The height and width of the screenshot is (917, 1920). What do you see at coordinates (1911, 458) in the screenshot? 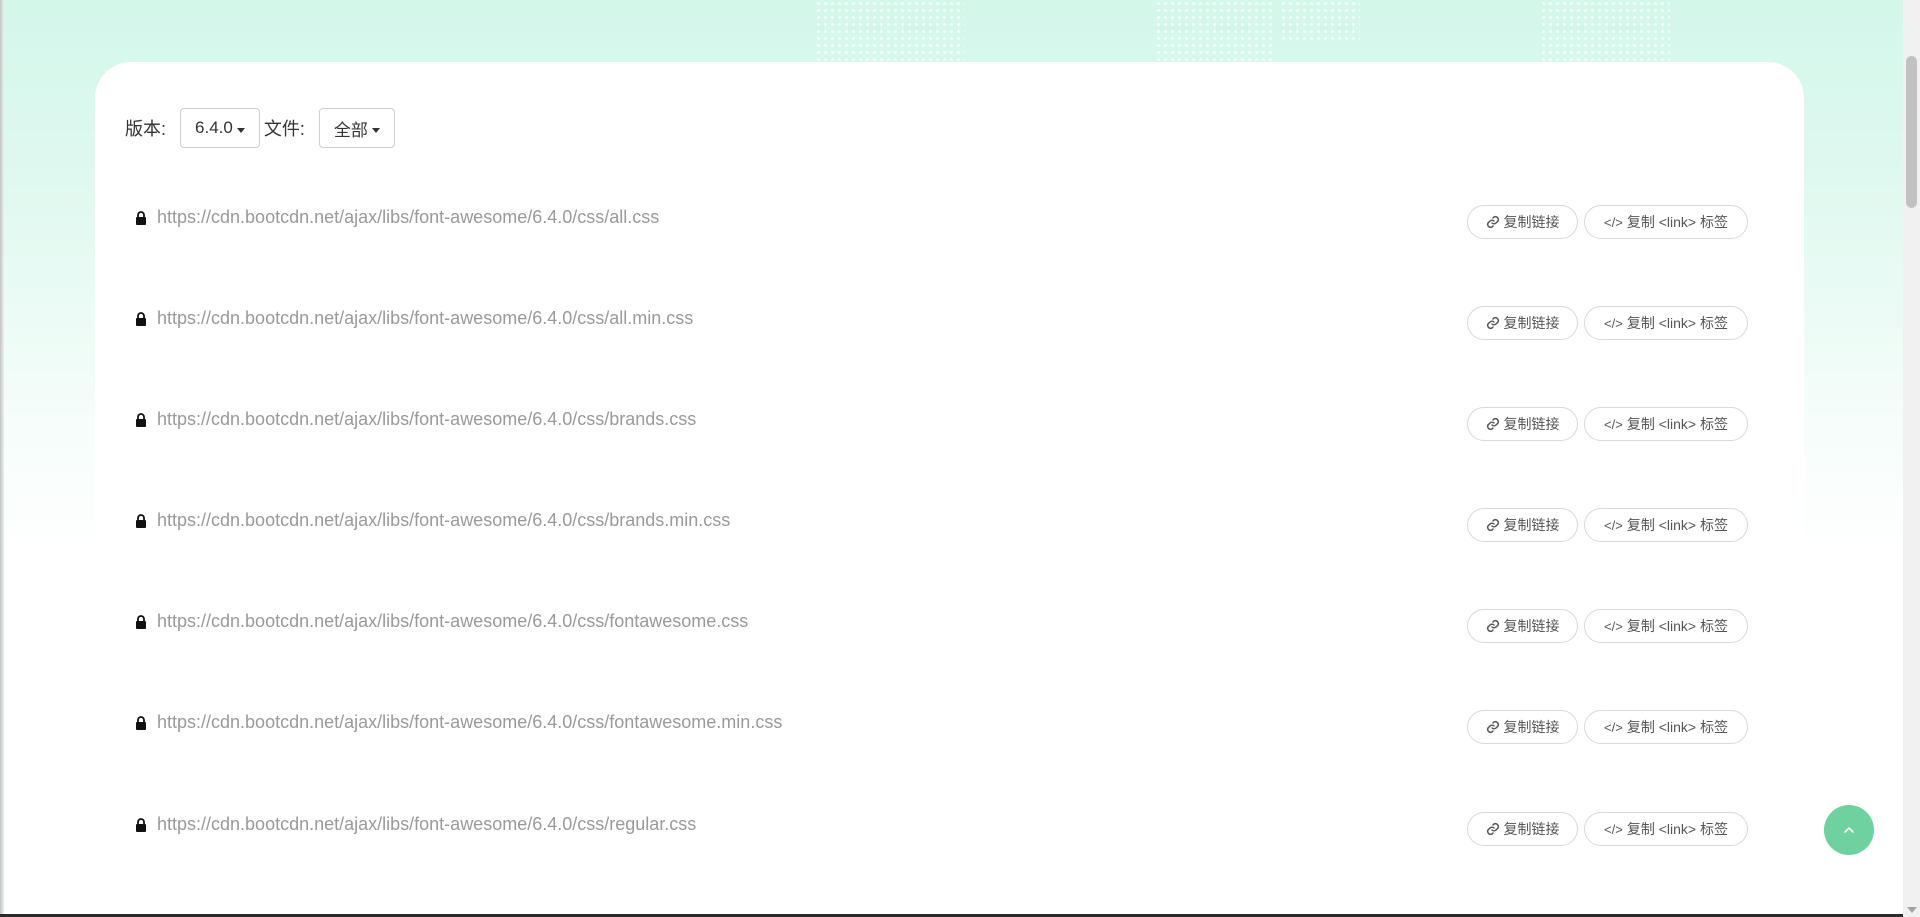
I see `vertical-scrollbar` at bounding box center [1911, 458].